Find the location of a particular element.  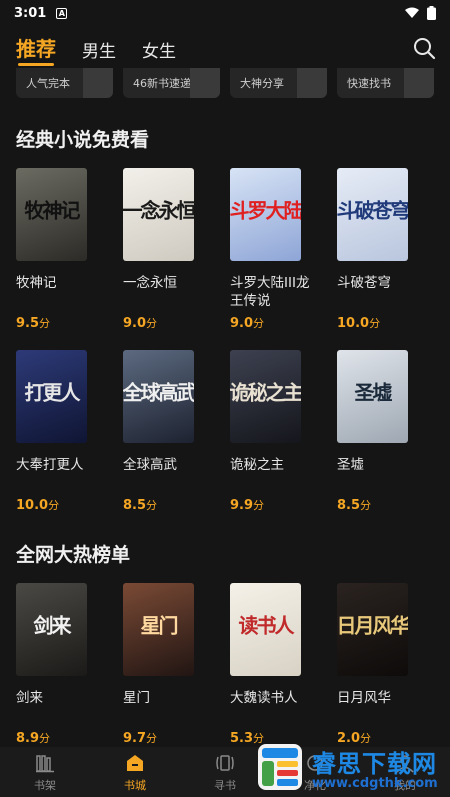

book-title: 大奉打更人 is located at coordinates (50, 465).